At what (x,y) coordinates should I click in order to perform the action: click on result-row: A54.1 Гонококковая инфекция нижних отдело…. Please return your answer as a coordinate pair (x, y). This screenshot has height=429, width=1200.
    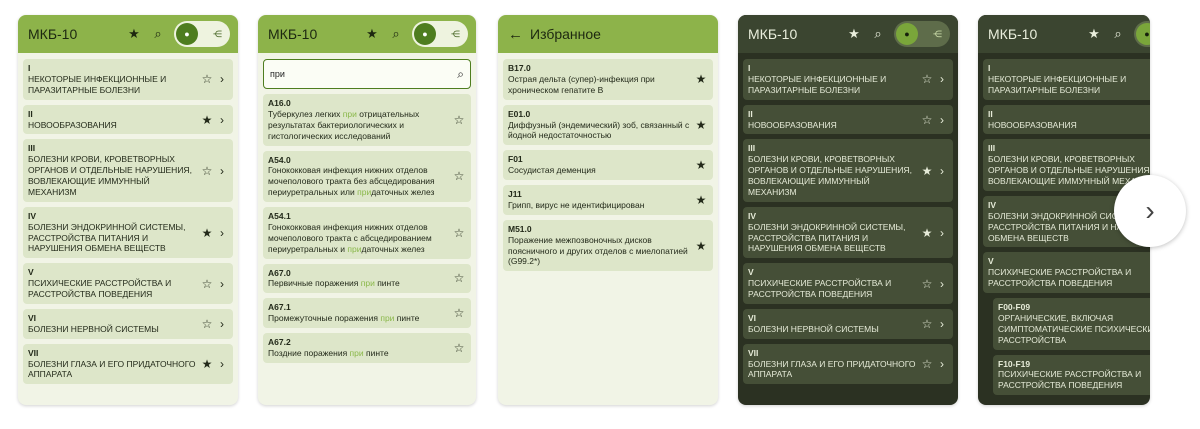
    Looking at the image, I should click on (367, 233).